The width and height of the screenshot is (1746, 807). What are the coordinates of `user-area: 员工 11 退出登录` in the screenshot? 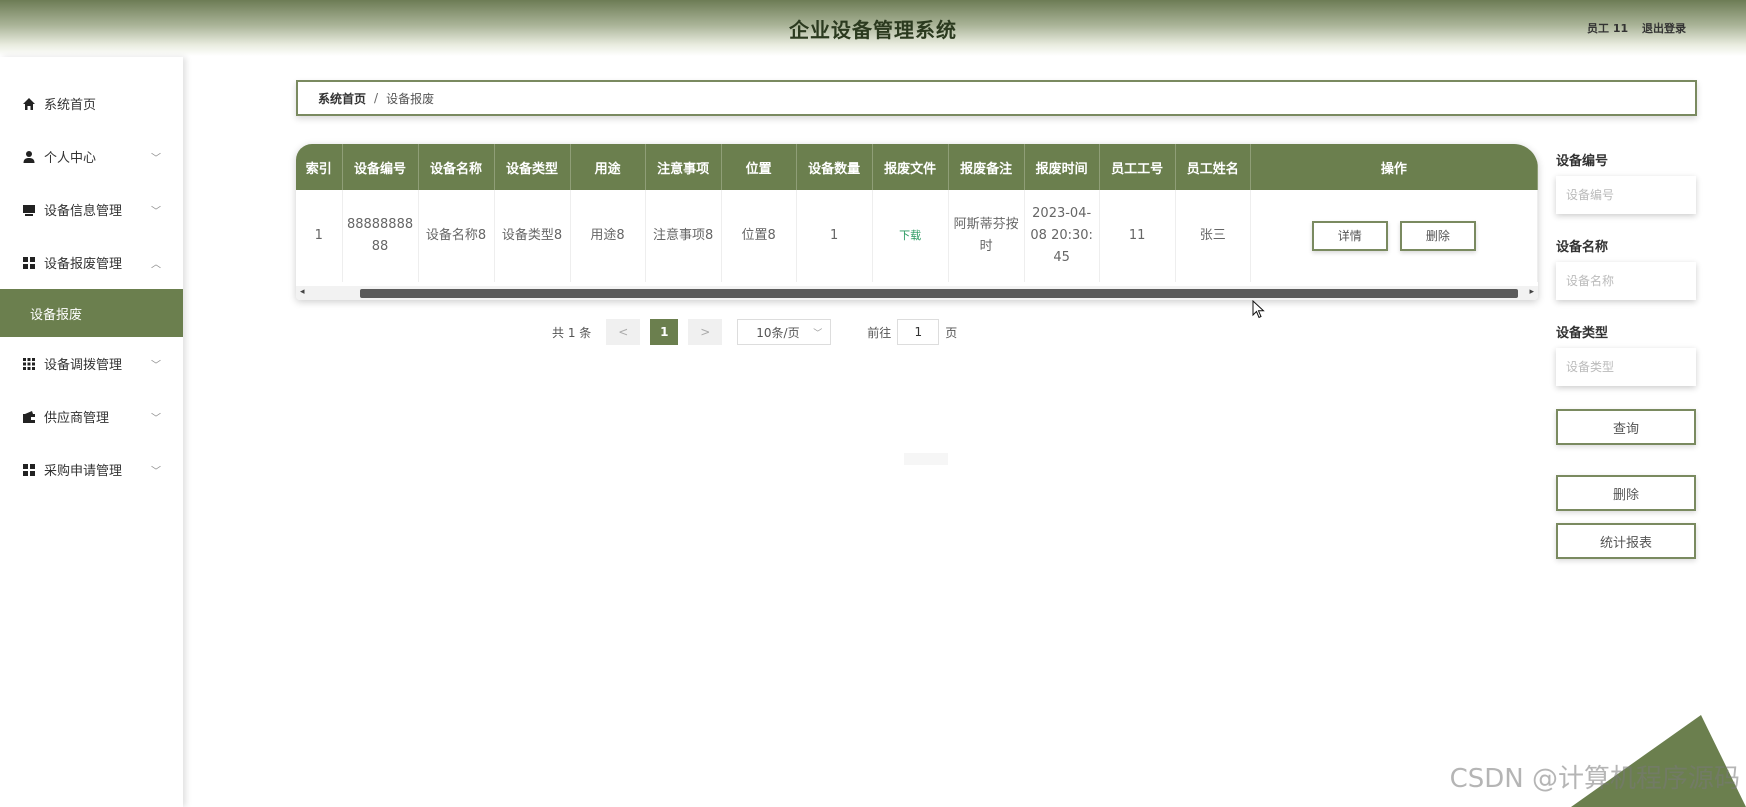 It's located at (1636, 28).